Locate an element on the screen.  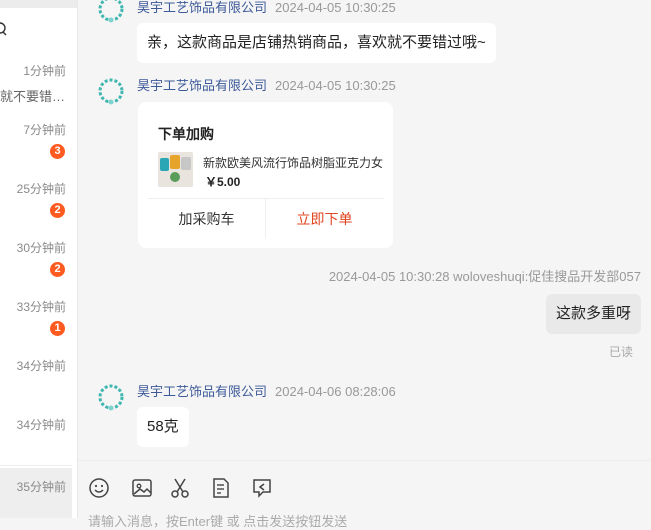
scissors-icon is located at coordinates (180, 488).